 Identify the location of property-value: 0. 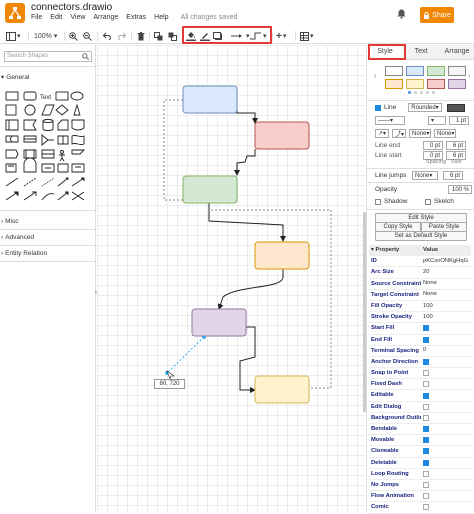
(446, 351).